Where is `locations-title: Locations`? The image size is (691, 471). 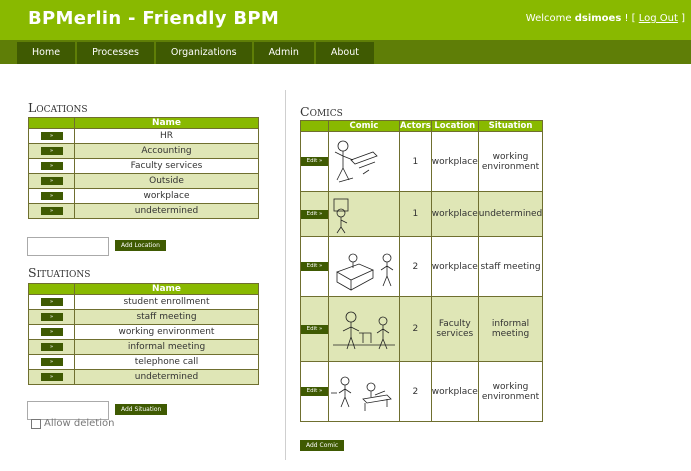
locations-title: Locations is located at coordinates (58, 107).